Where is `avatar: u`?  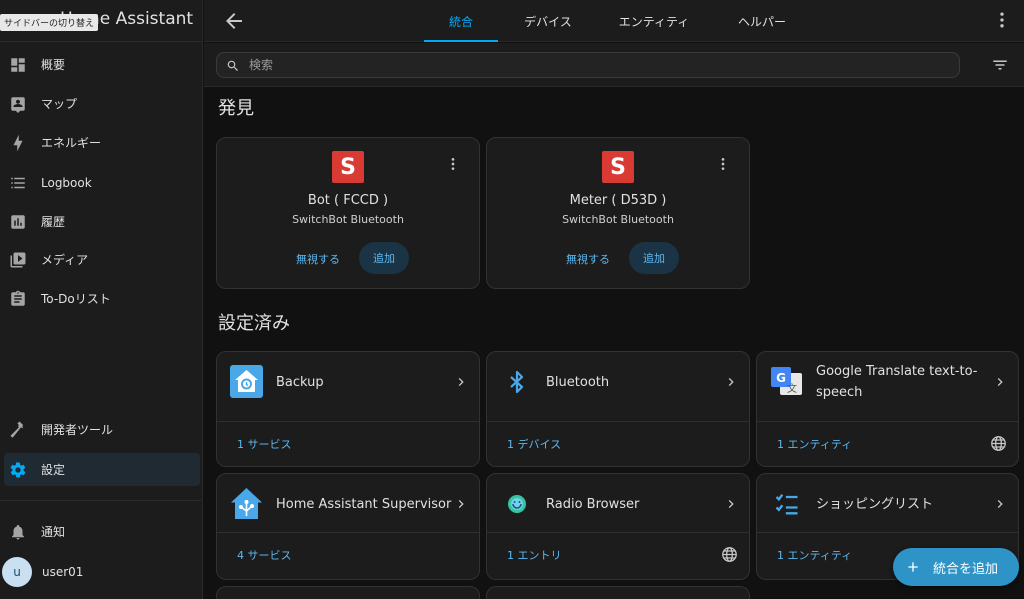
avatar: u is located at coordinates (17, 571).